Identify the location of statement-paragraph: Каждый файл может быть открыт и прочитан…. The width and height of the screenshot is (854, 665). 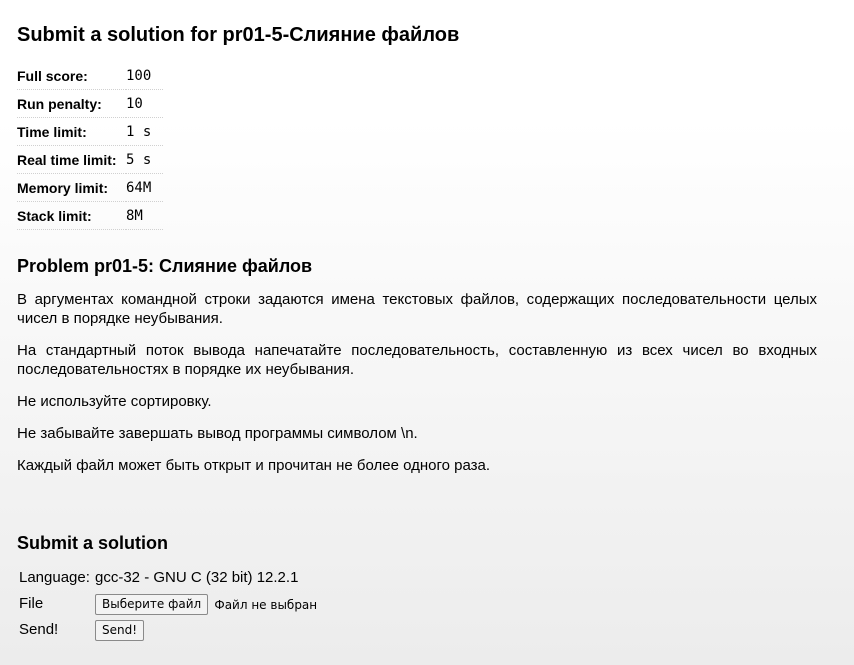
(254, 465).